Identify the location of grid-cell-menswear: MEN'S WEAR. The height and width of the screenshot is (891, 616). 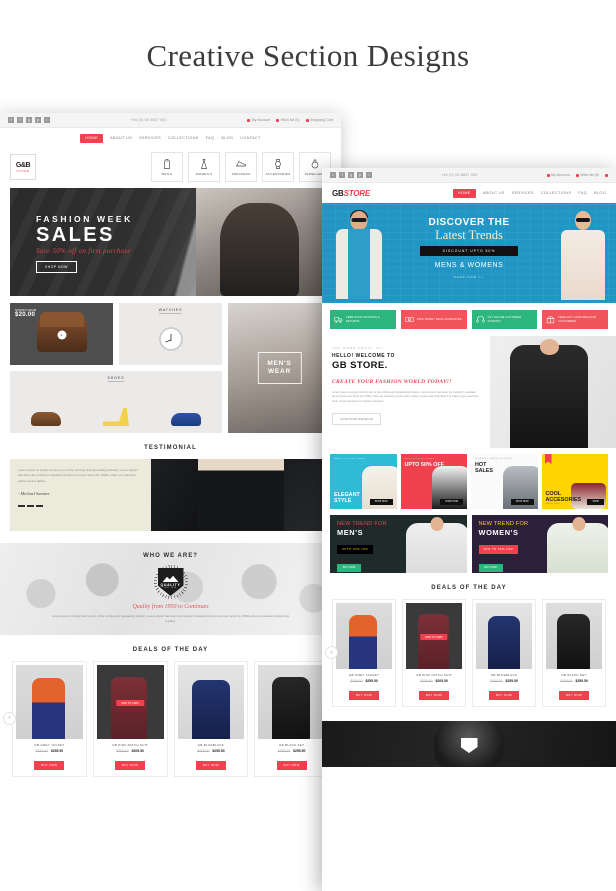
(279, 368).